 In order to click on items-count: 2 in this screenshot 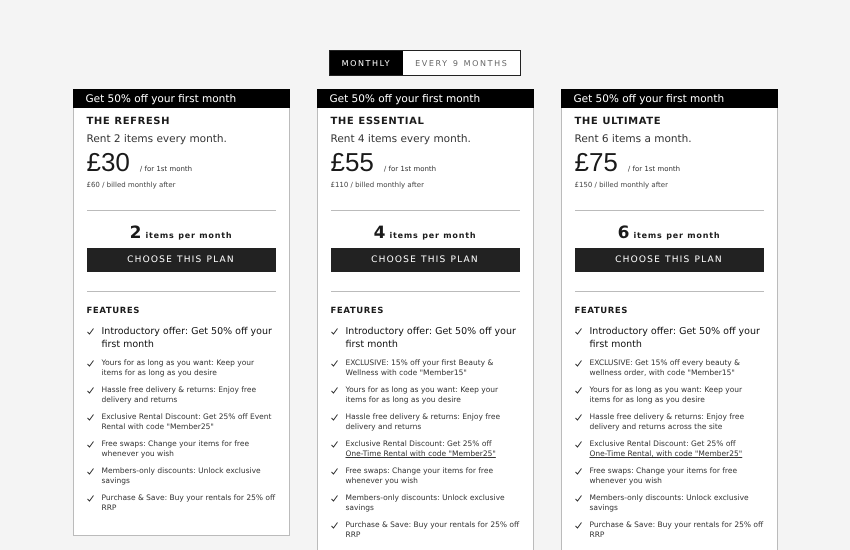, I will do `click(136, 233)`.